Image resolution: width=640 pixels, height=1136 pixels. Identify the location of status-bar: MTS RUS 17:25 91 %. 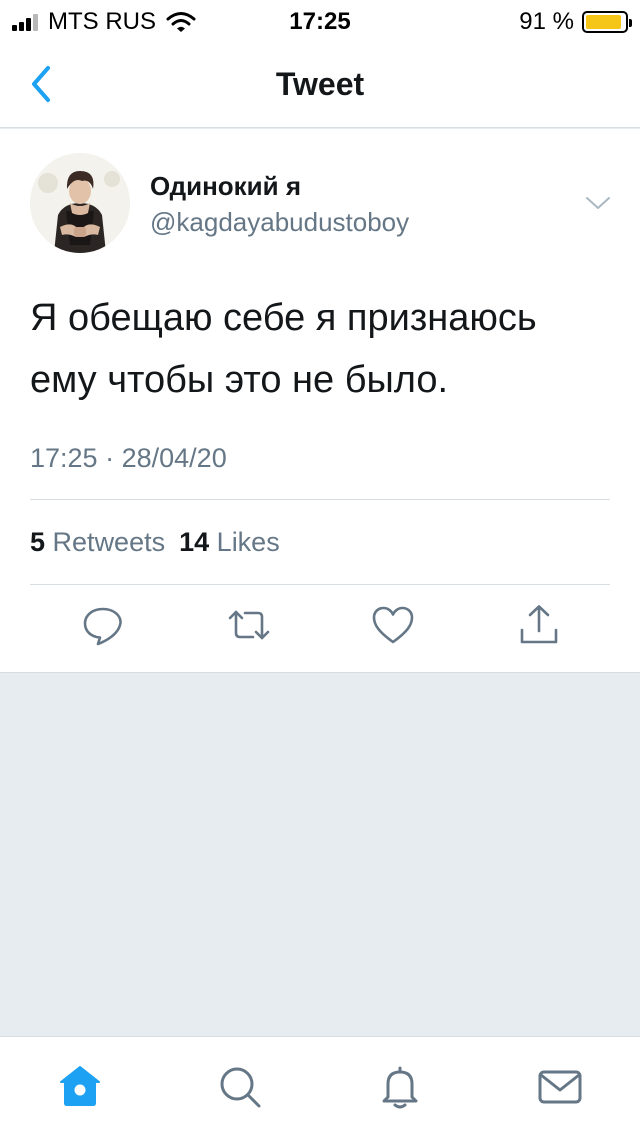
(320, 20).